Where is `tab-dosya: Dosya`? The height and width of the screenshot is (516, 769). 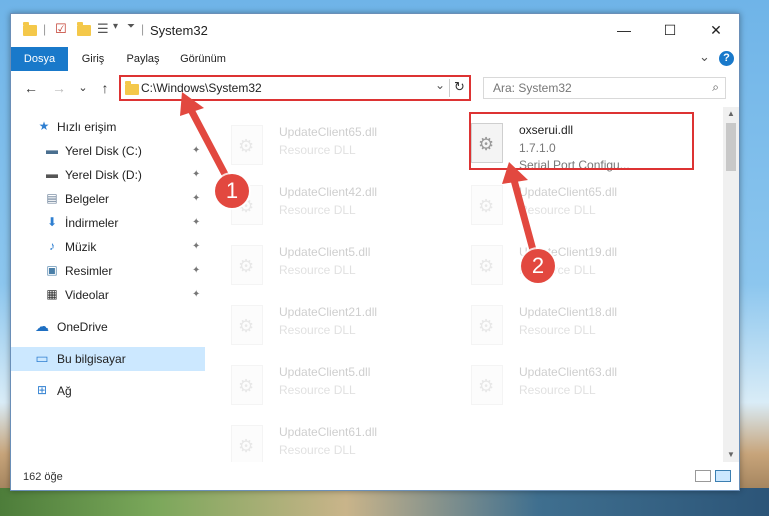
tab-dosya: Dosya is located at coordinates (39, 59).